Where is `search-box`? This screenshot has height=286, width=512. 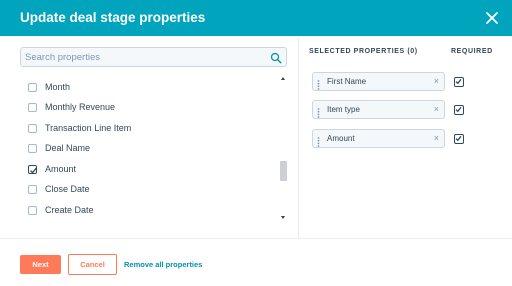 search-box is located at coordinates (153, 57).